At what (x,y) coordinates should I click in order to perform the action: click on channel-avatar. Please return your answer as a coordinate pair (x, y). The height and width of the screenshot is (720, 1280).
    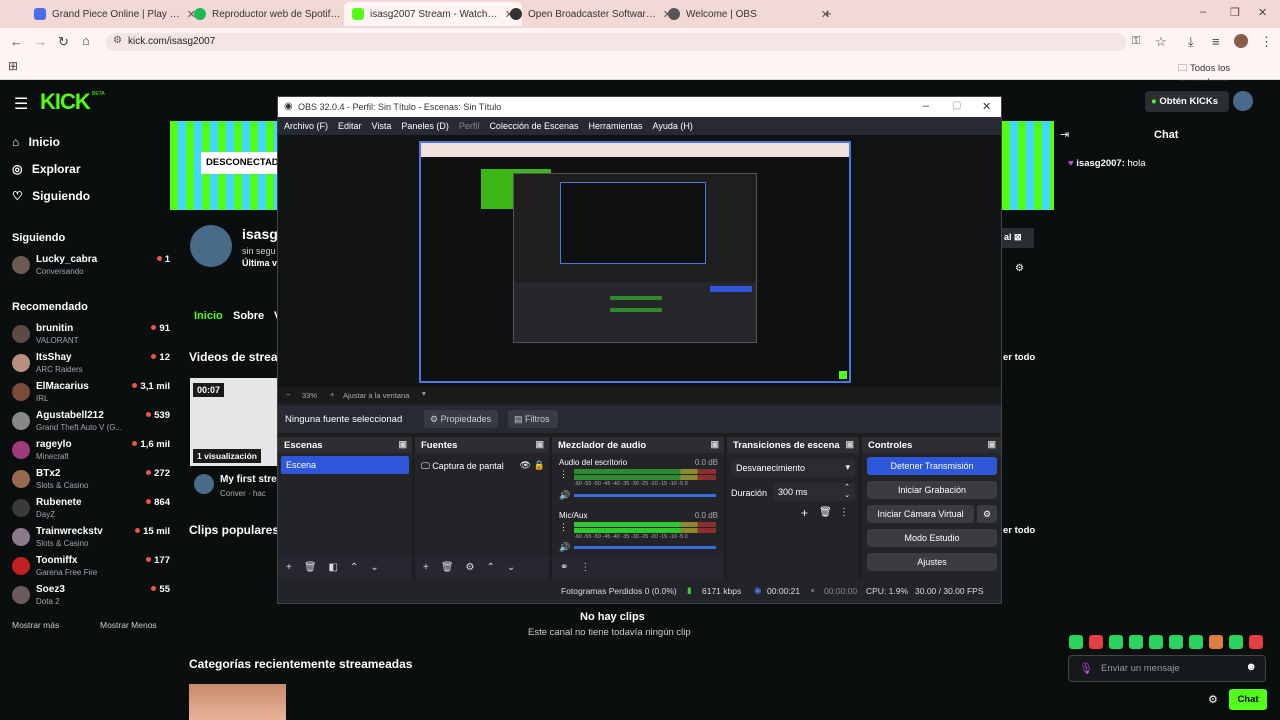
    Looking at the image, I should click on (211, 246).